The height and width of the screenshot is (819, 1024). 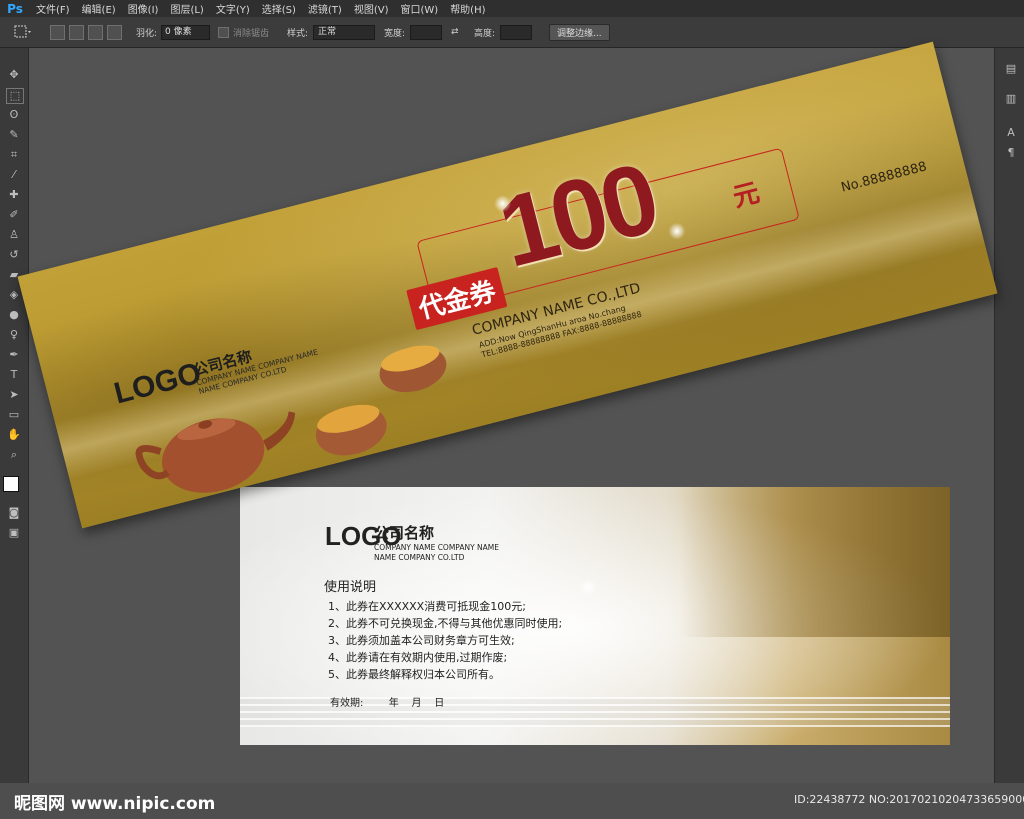 I want to click on rule-4: 4、此券请在有效期内使用,过期作废;, so click(x=418, y=657).